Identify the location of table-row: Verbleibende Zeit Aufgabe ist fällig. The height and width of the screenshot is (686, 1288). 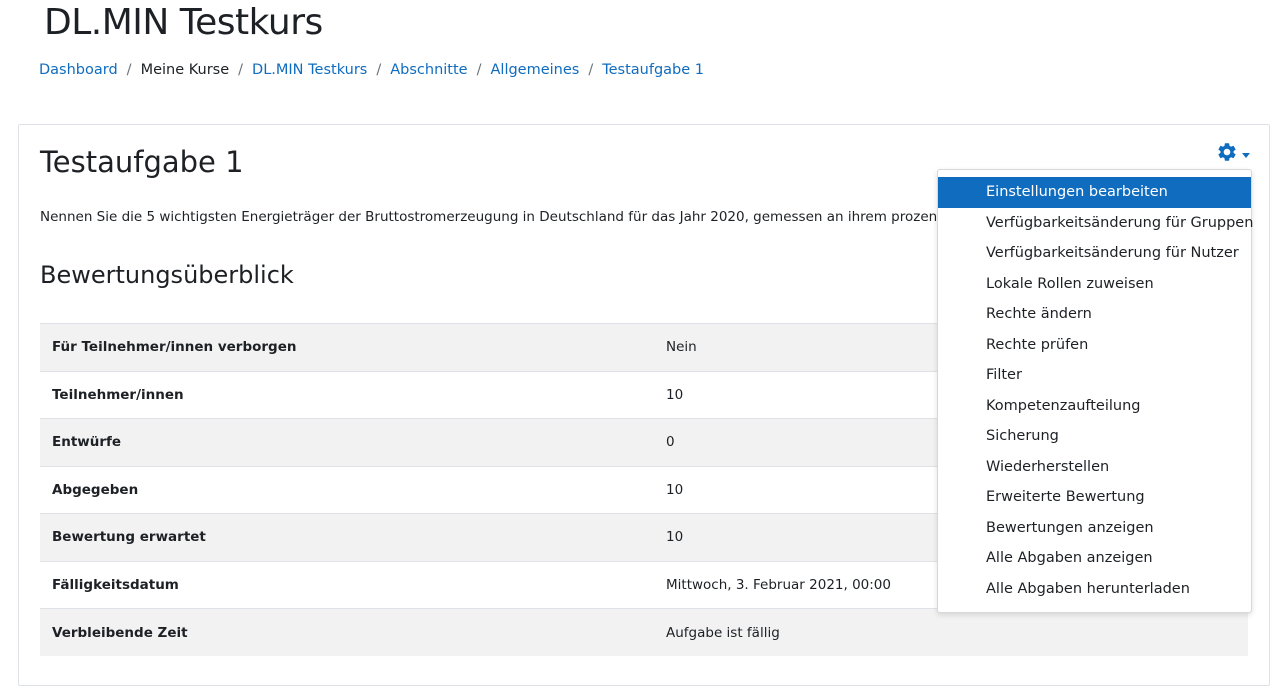
(644, 632).